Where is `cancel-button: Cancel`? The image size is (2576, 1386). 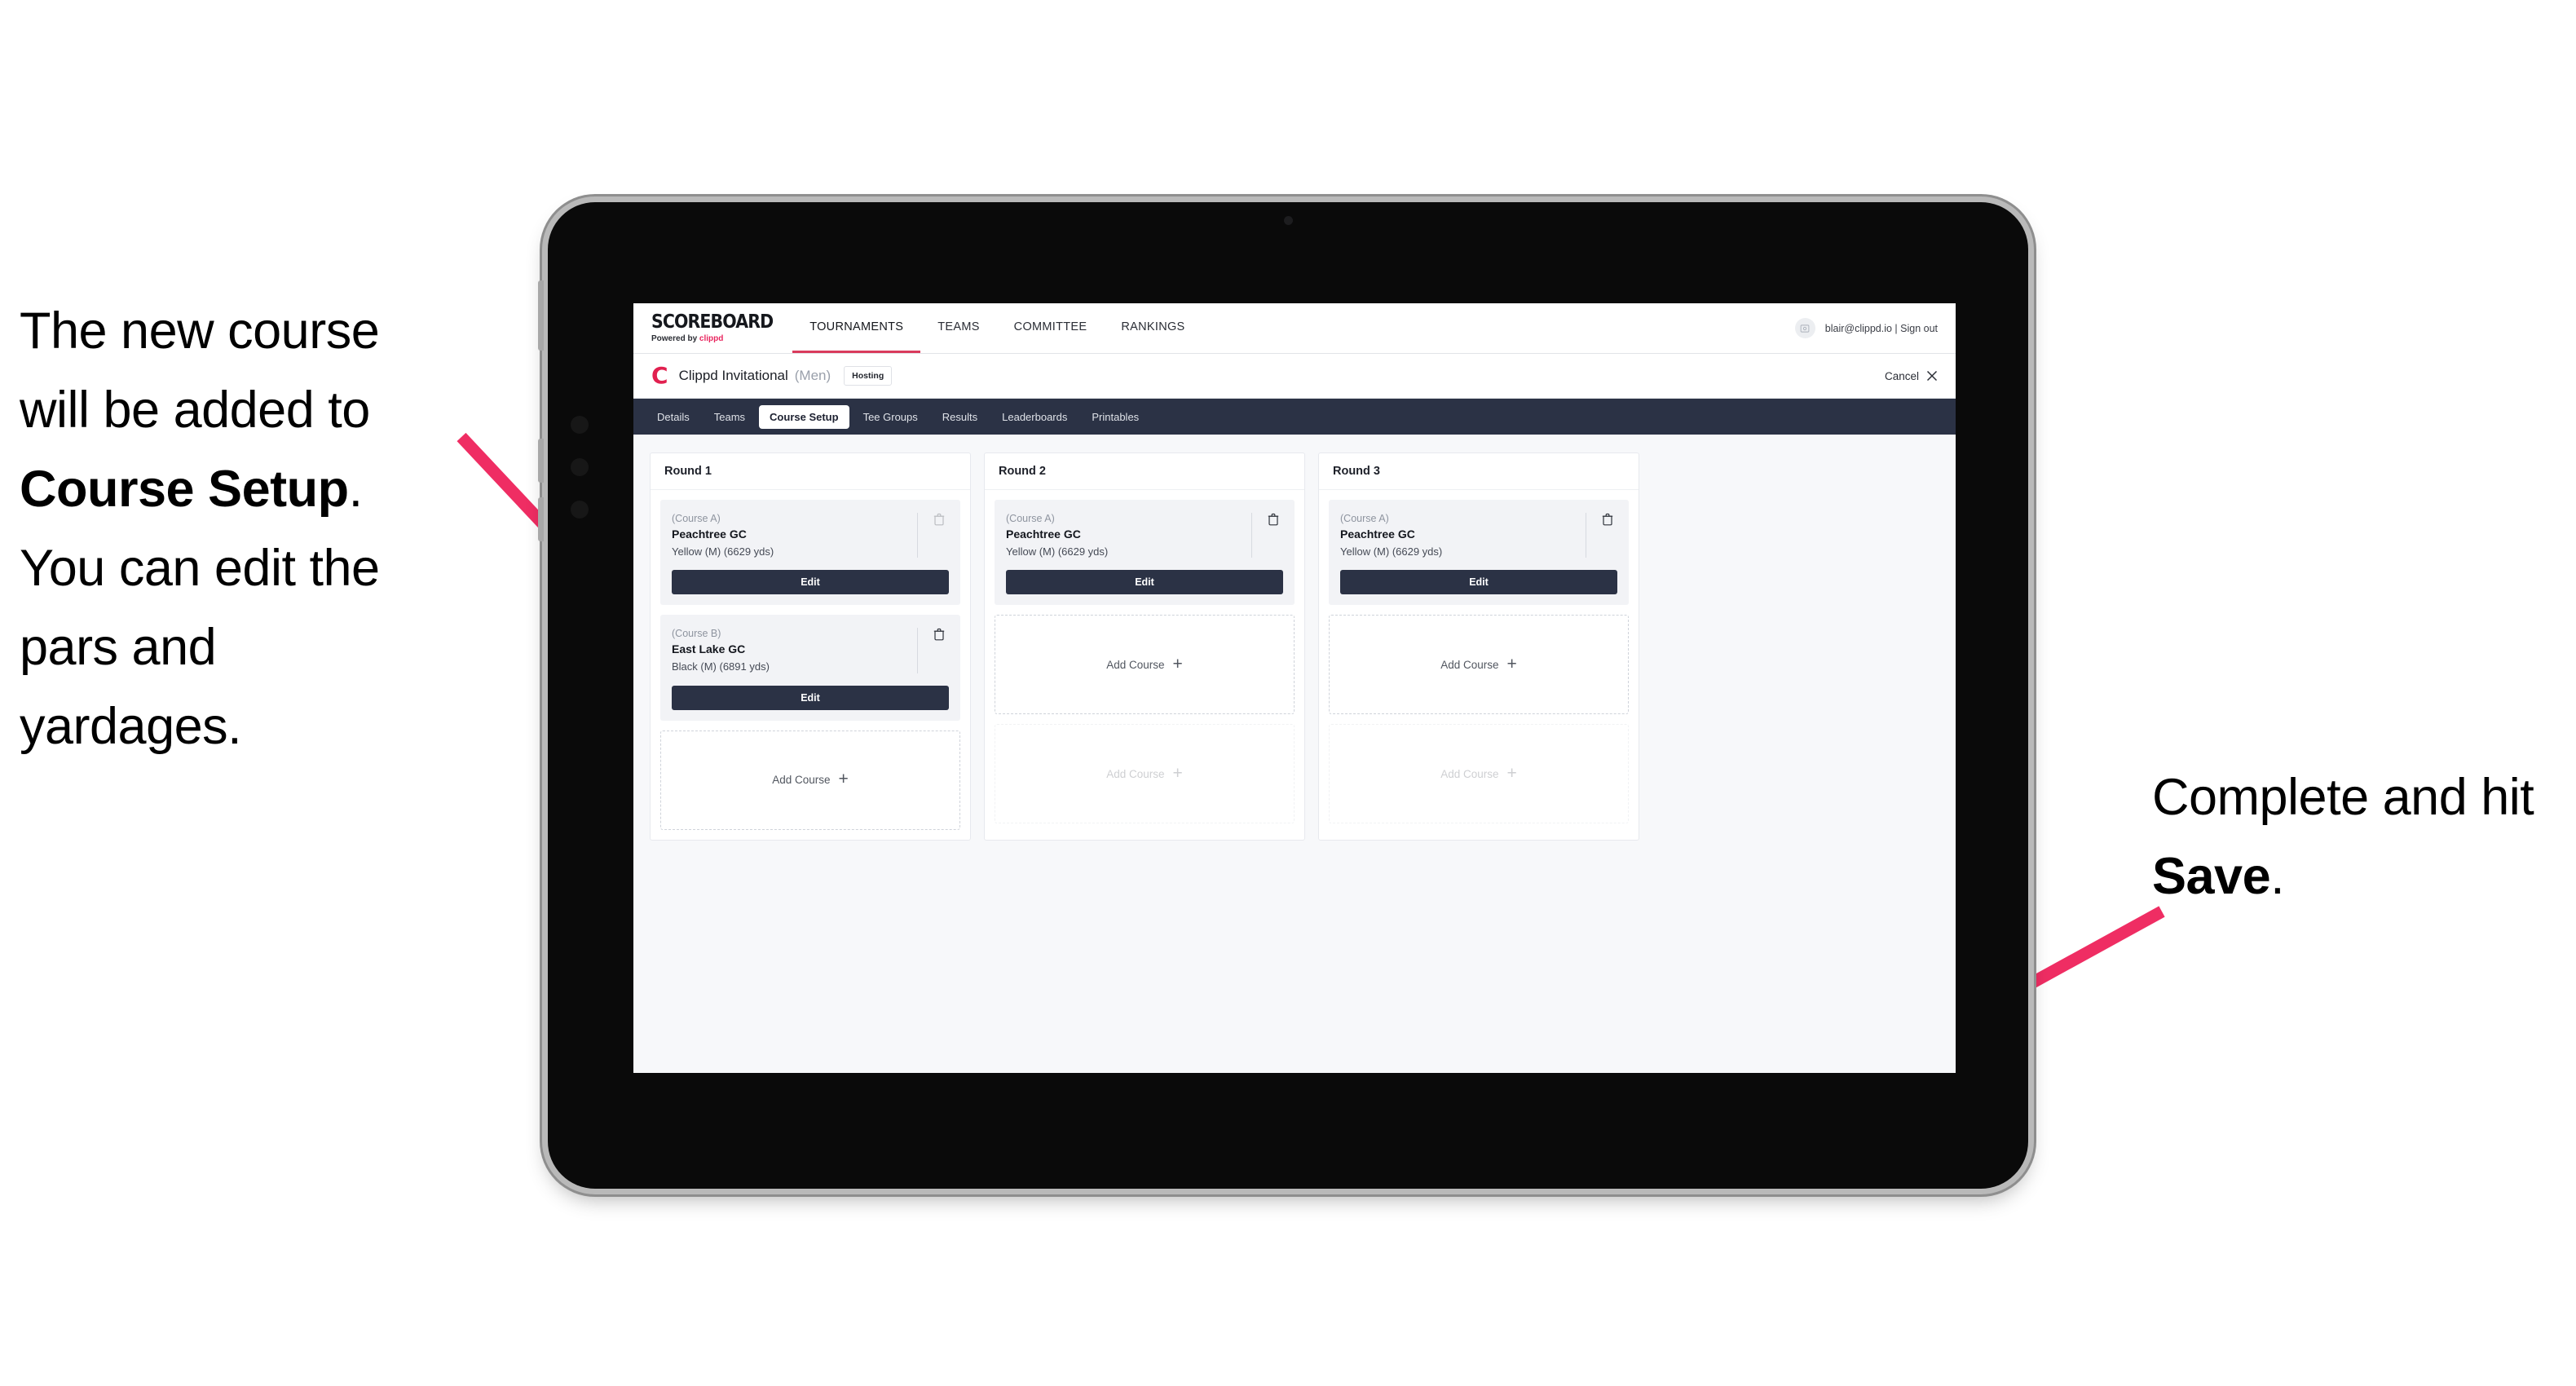 cancel-button: Cancel is located at coordinates (1911, 376).